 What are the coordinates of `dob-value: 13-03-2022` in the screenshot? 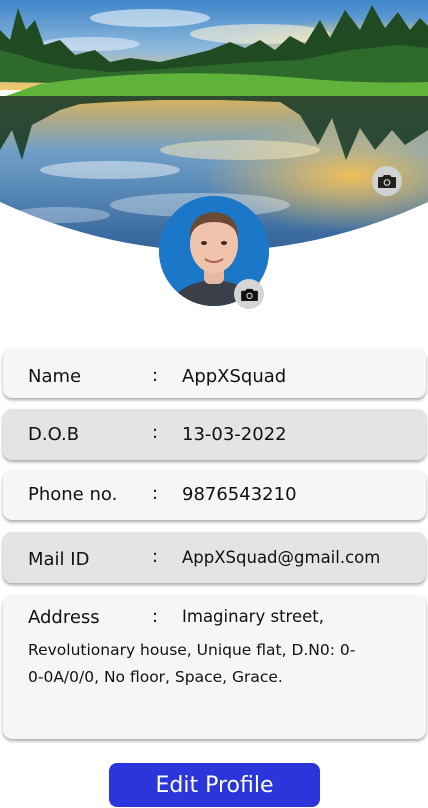 It's located at (234, 434).